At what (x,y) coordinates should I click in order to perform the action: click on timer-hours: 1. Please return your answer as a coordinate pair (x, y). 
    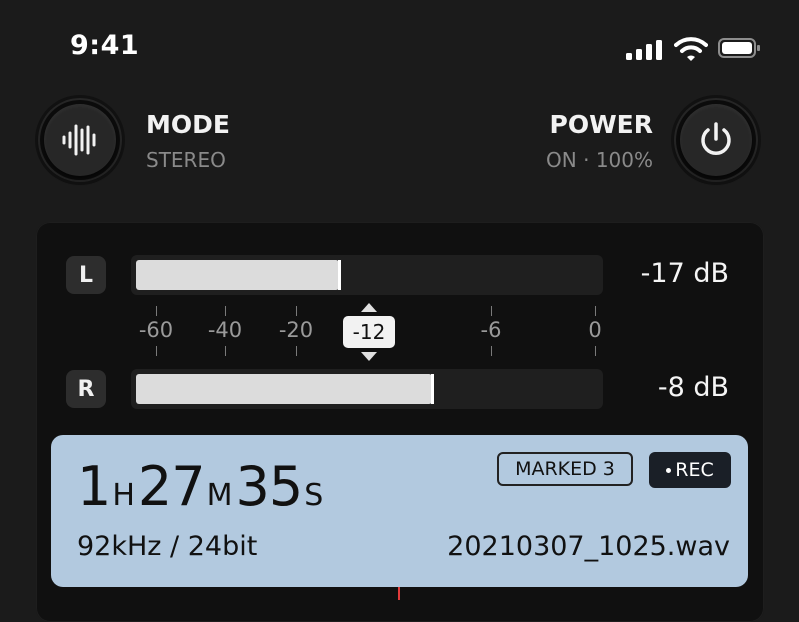
    Looking at the image, I should click on (94, 486).